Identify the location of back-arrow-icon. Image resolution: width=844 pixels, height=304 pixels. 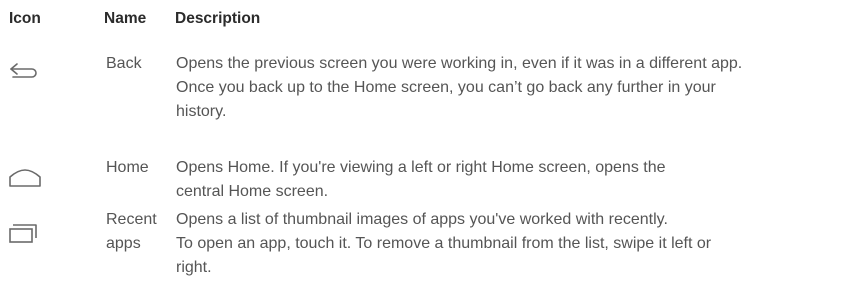
(25, 68).